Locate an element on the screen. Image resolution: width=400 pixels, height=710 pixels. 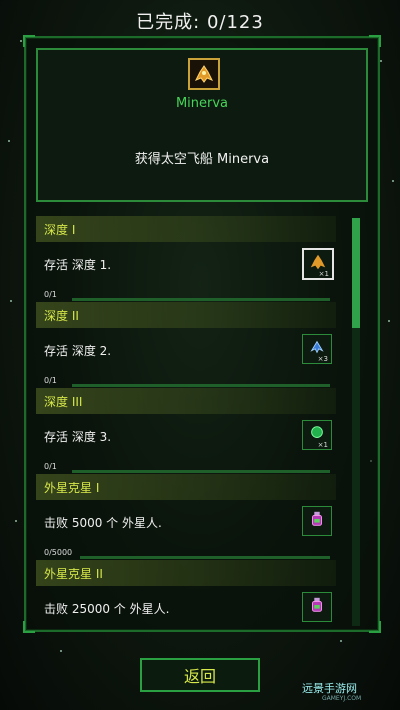
spaceship-icon is located at coordinates (204, 74).